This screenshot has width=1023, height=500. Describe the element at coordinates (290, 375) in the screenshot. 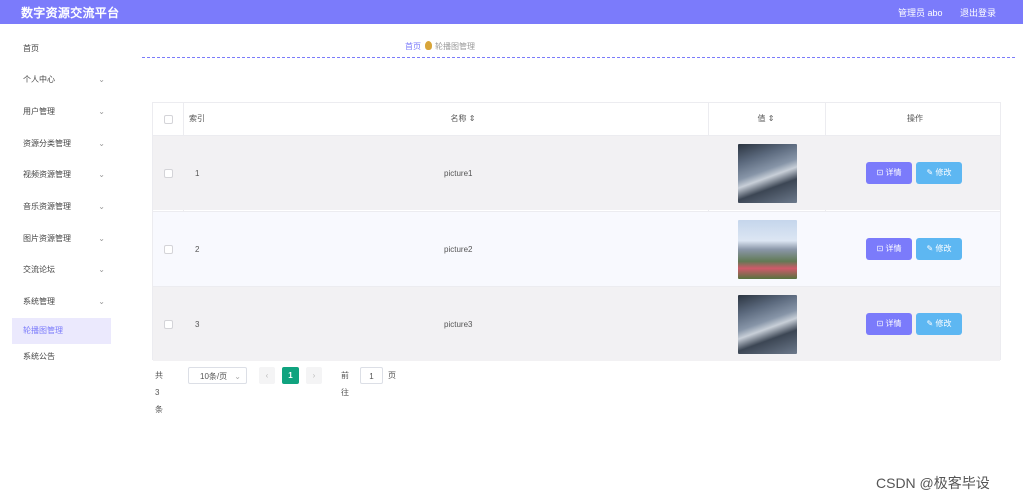

I see `page-number-1: 1` at that location.